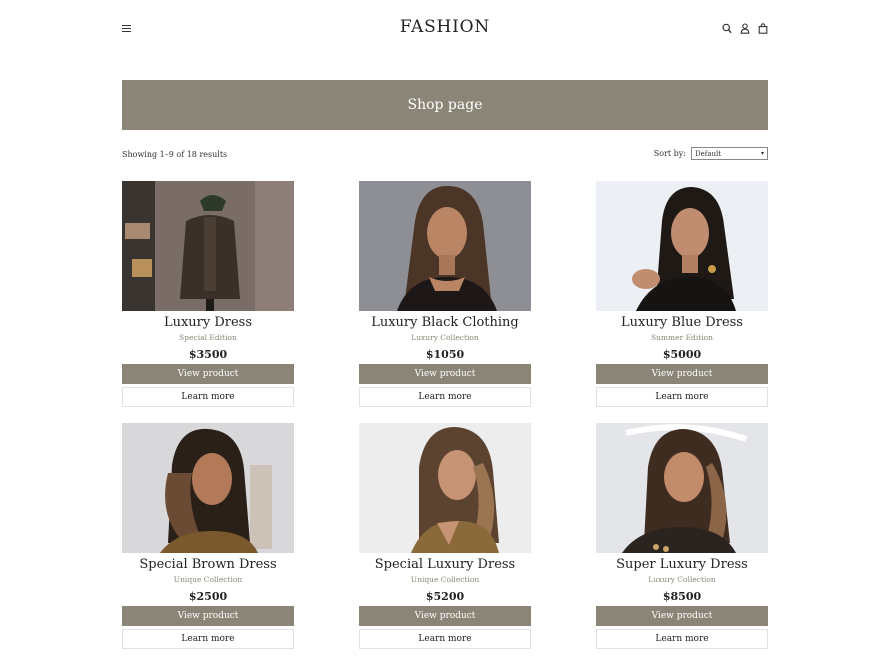 This screenshot has width=884, height=658. I want to click on site-header: FASHION, so click(445, 30).